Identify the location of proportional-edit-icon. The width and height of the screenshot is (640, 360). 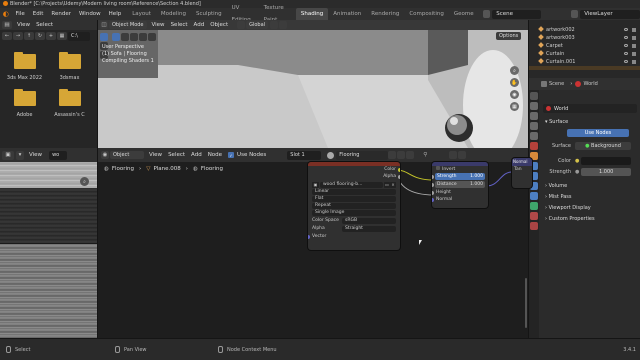
(283, 25).